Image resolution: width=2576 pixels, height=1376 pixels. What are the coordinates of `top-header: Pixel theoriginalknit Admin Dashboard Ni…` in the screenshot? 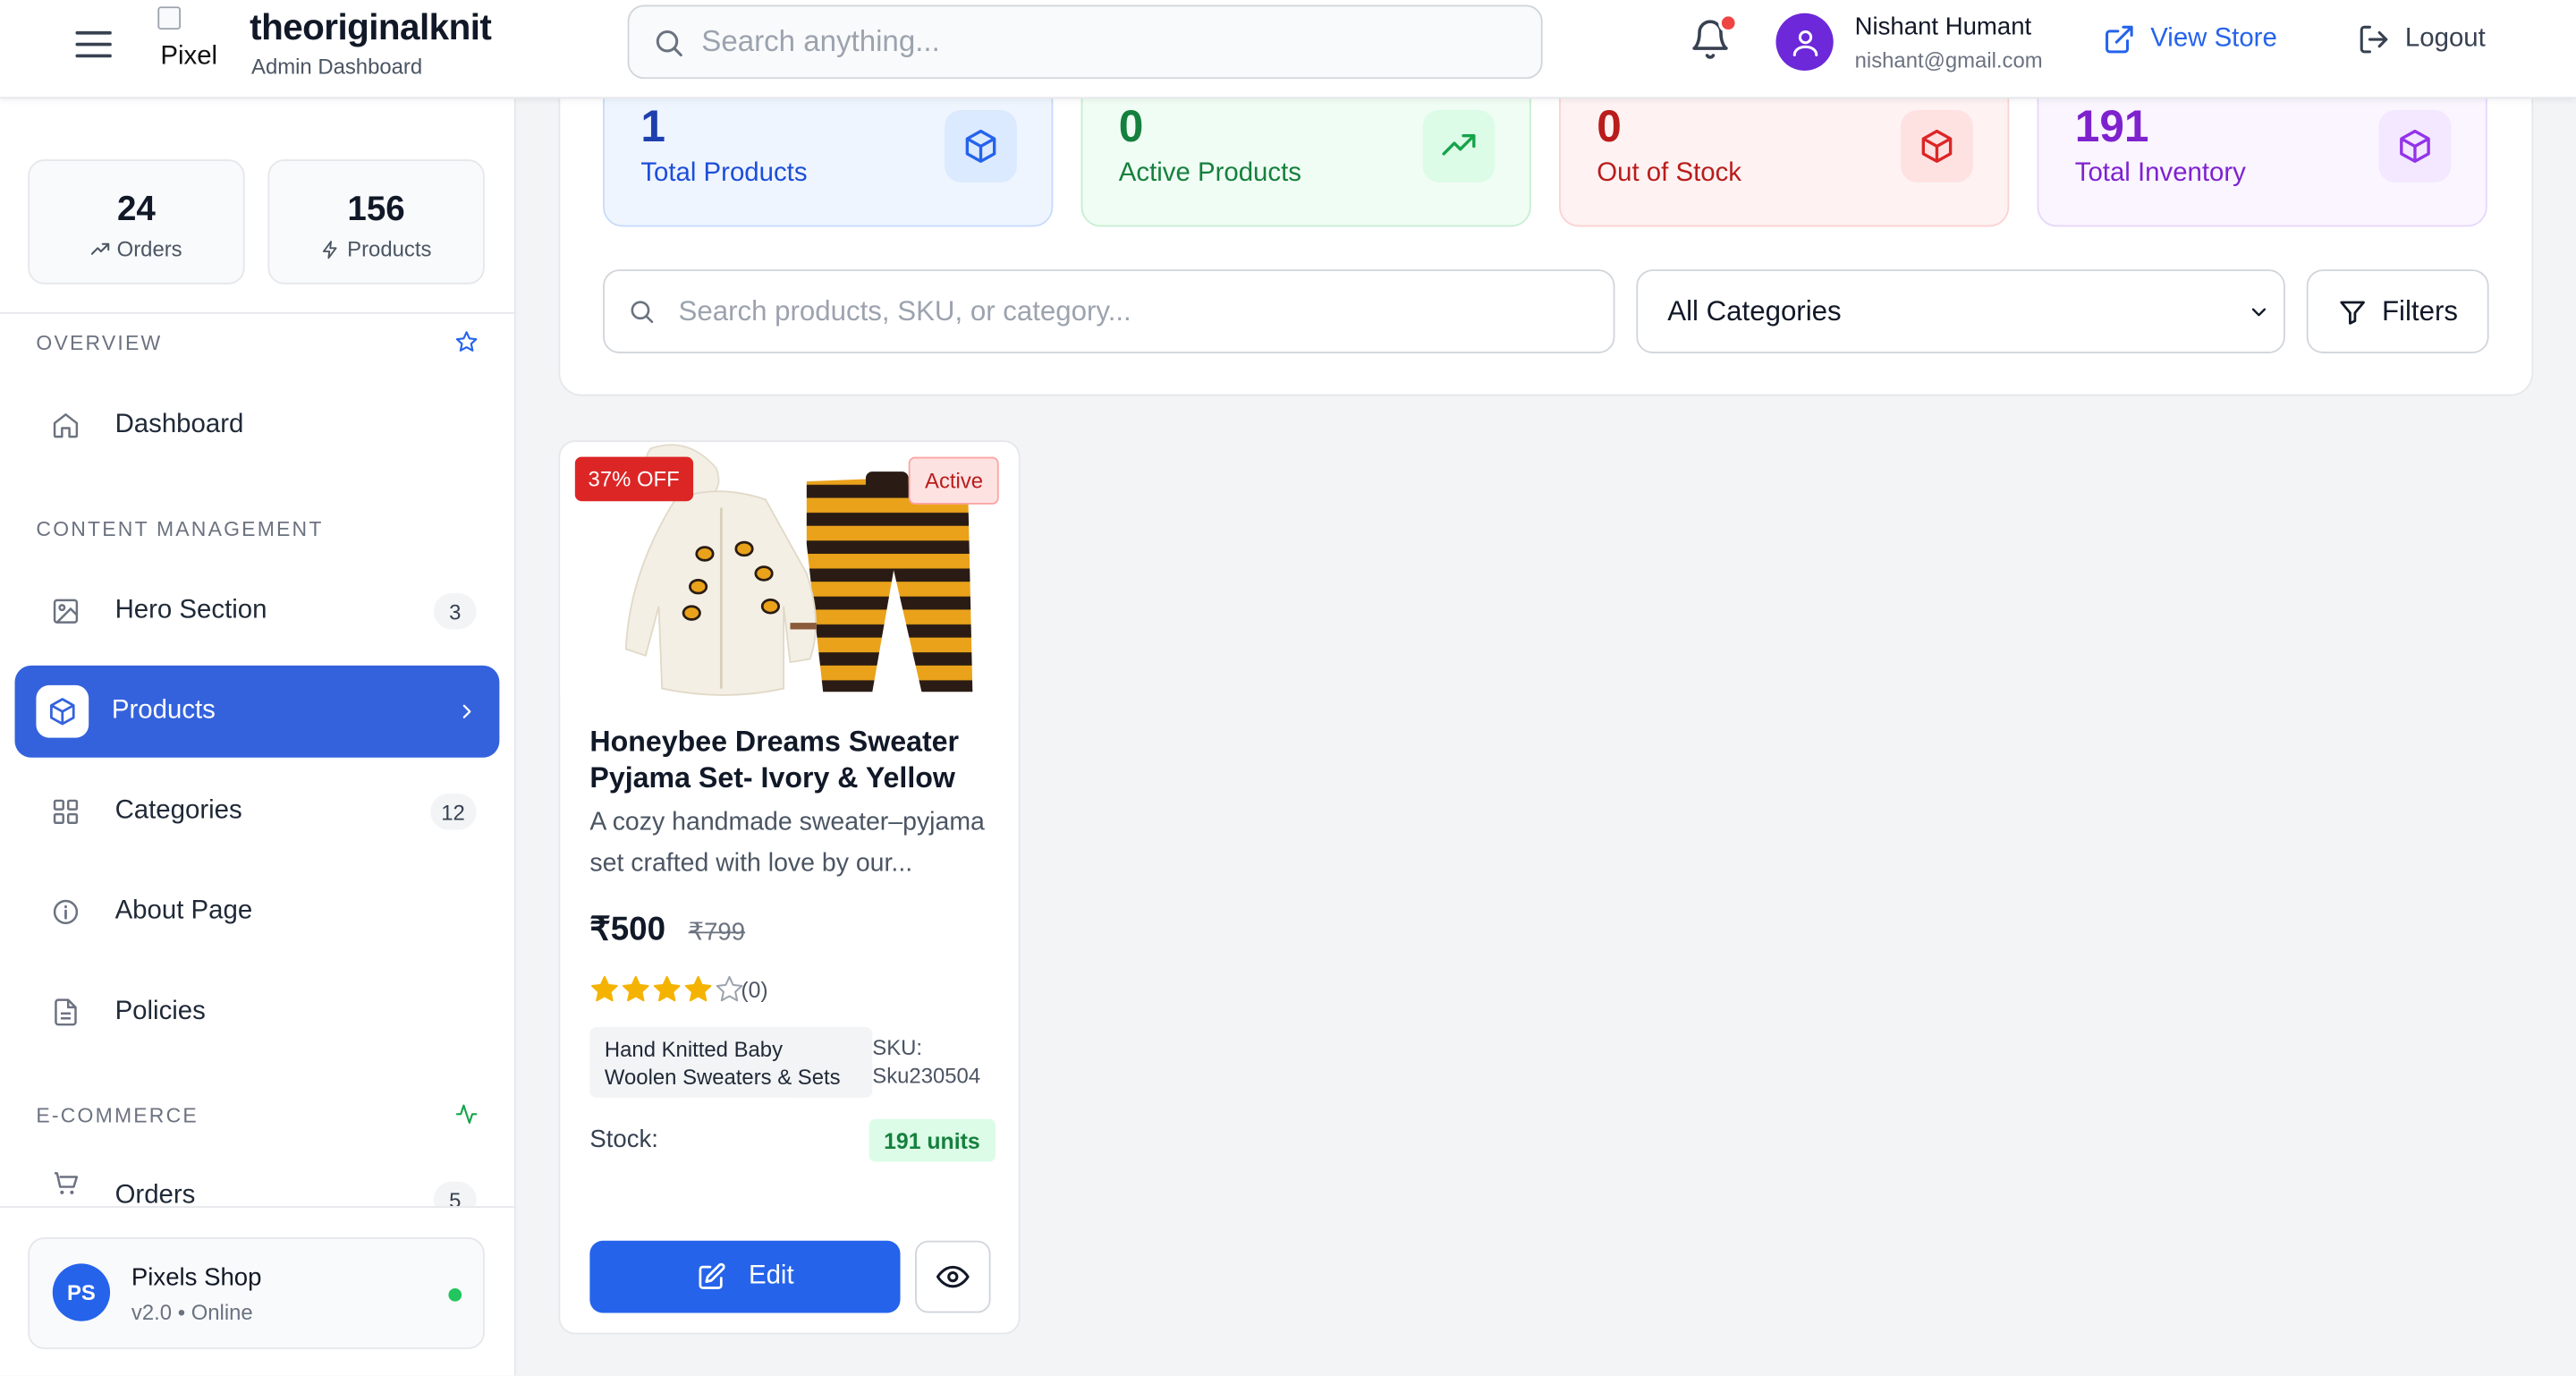 It's located at (1288, 50).